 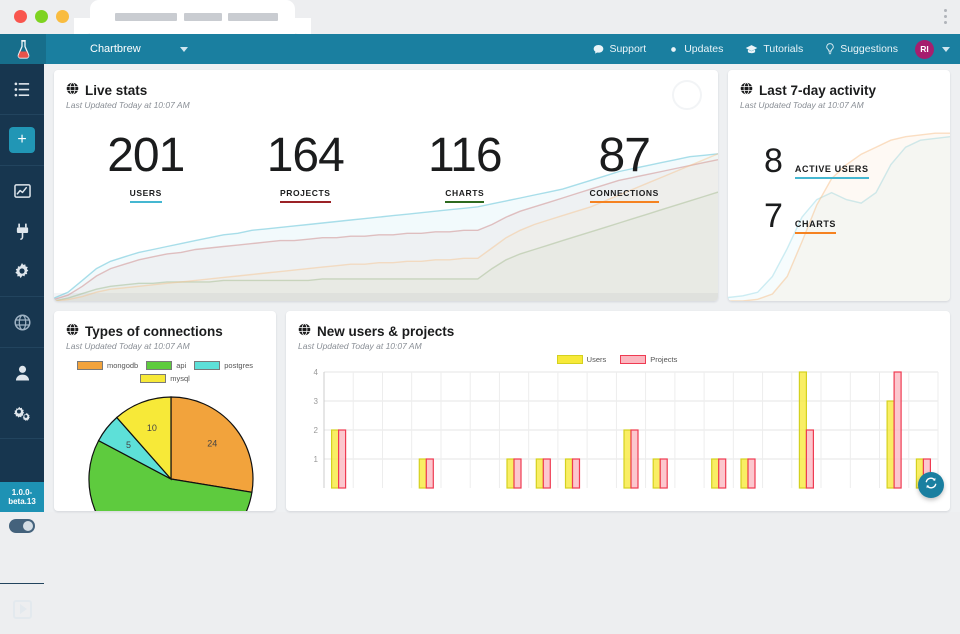 What do you see at coordinates (116, 90) in the screenshot?
I see `page-title: Live stats` at bounding box center [116, 90].